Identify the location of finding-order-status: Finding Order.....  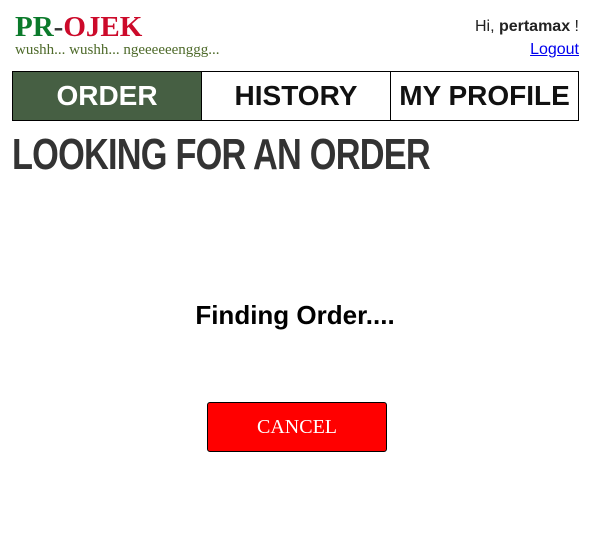
(295, 315).